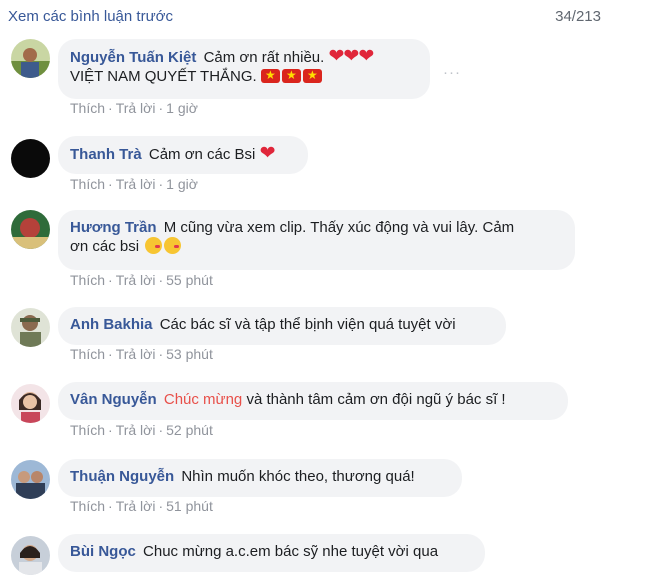 The height and width of the screenshot is (575, 665). What do you see at coordinates (351, 56) in the screenshot?
I see `heart-emoji-icon: ❤❤❤` at bounding box center [351, 56].